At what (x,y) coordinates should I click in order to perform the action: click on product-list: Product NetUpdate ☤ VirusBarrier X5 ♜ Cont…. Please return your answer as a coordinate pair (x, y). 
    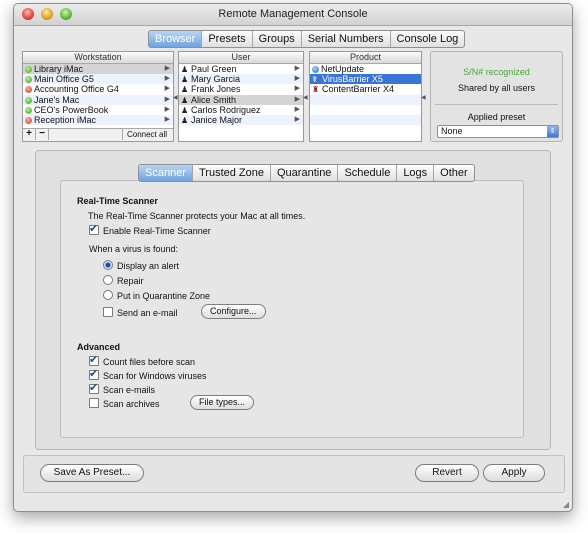
    Looking at the image, I should click on (365, 96).